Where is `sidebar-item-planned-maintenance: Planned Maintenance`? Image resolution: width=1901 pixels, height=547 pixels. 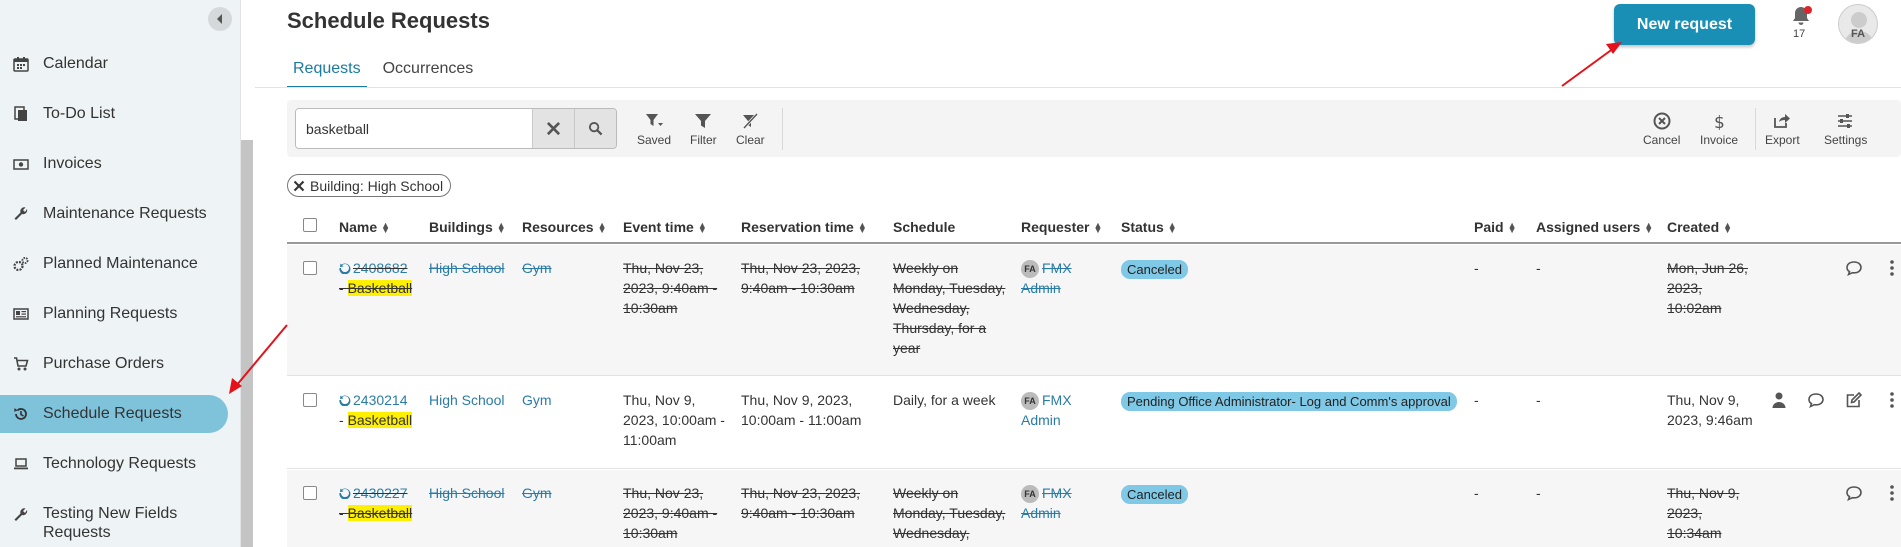
sidebar-item-planned-maintenance: Planned Maintenance is located at coordinates (114, 264).